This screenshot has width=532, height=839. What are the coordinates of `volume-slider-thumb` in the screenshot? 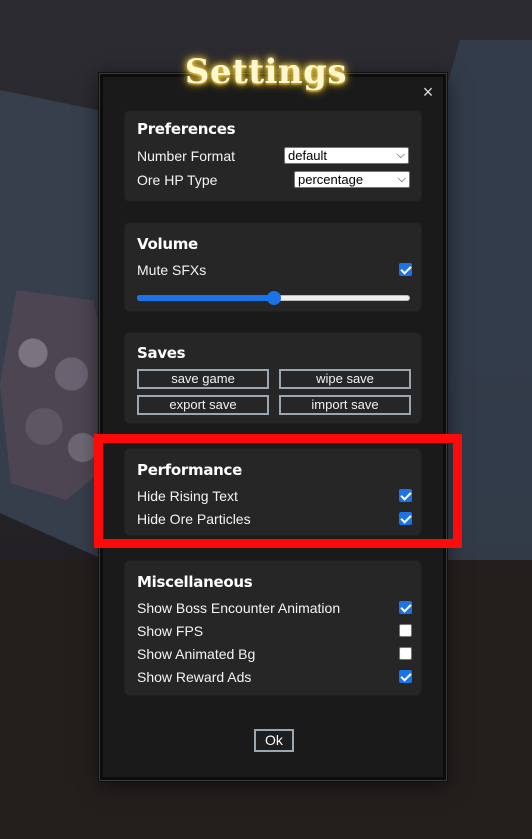 It's located at (273, 298).